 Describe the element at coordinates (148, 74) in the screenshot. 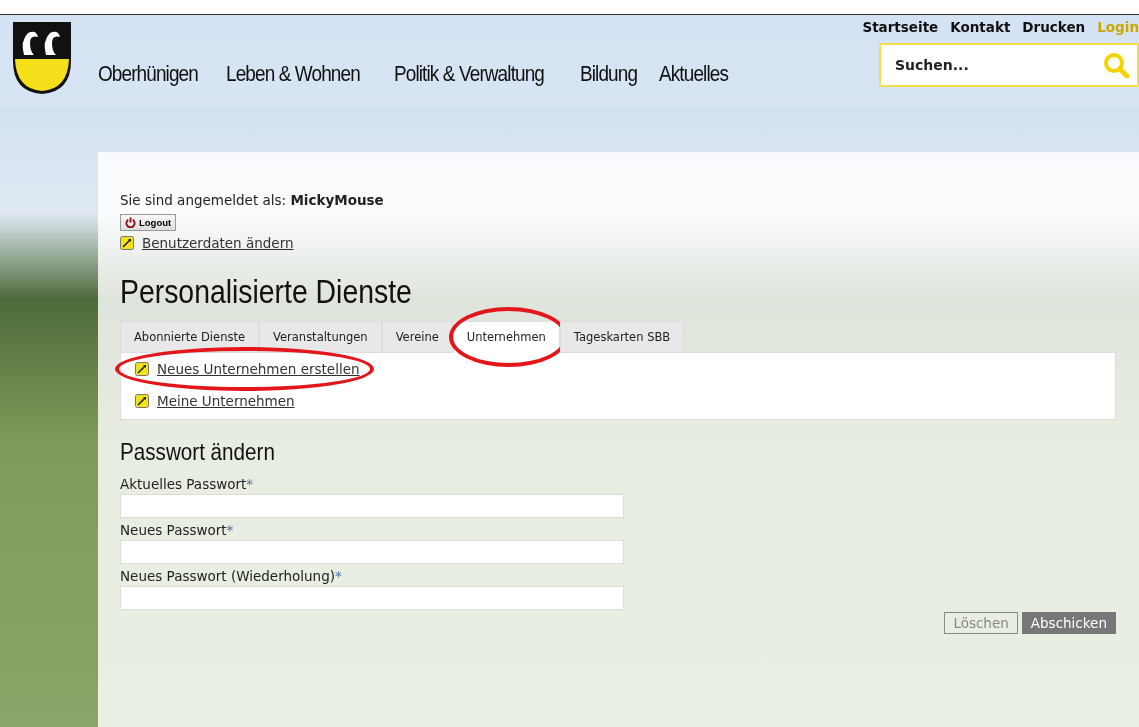

I see `nav-link: Oberhünigen` at that location.